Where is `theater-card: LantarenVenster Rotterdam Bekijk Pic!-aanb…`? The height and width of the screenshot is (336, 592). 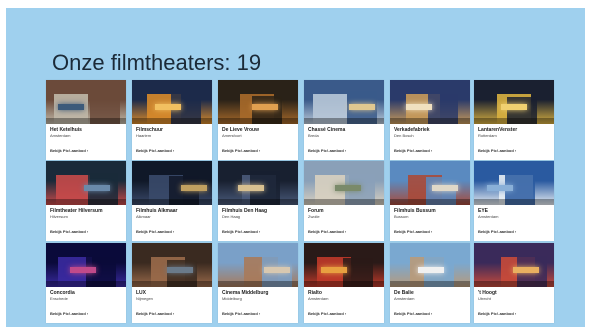
theater-card: LantarenVenster Rotterdam Bekijk Pic!-aanb… is located at coordinates (514, 120).